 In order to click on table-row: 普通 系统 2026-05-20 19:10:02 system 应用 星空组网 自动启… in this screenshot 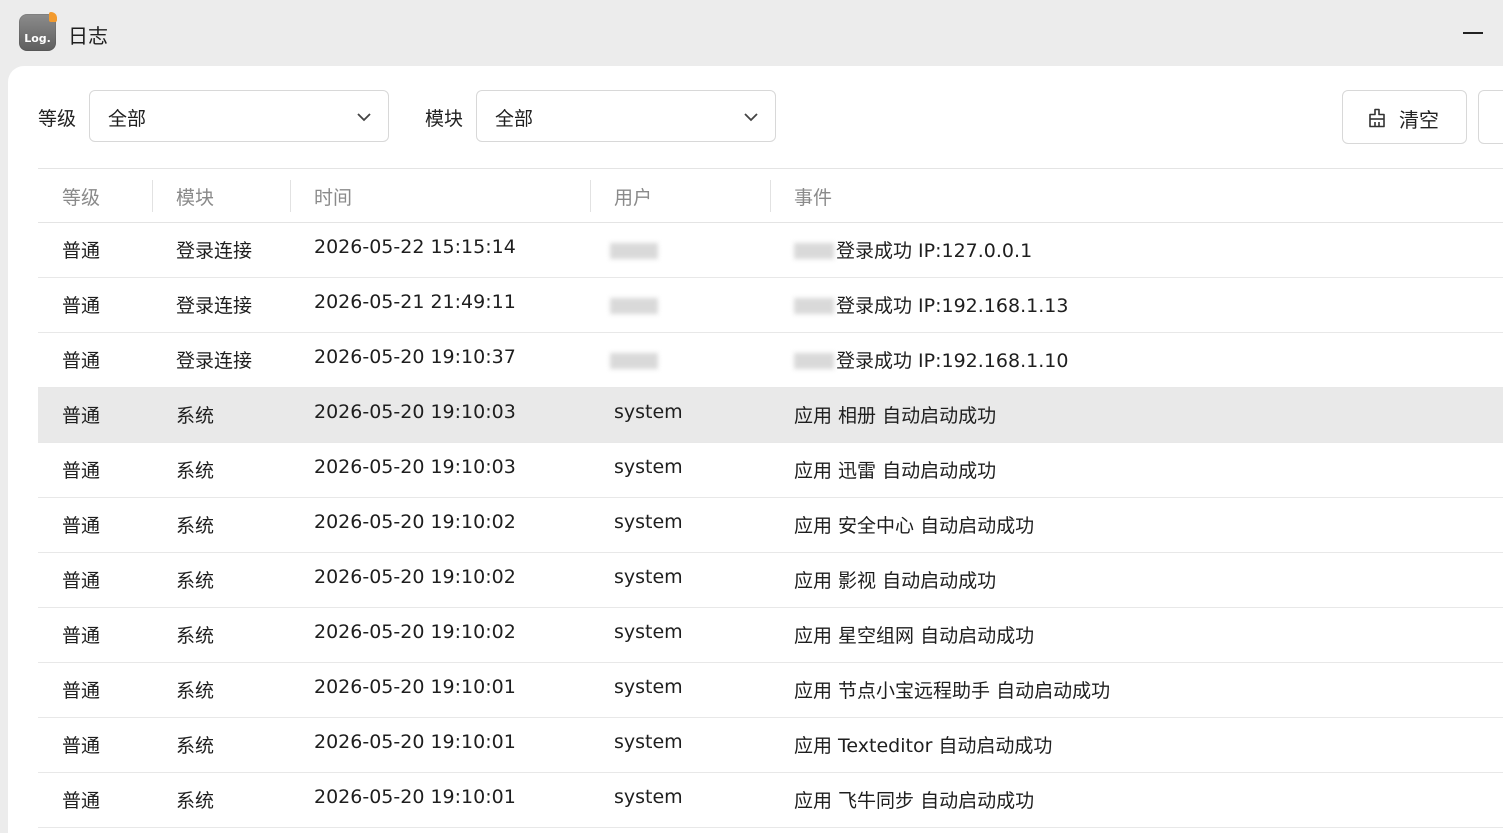, I will do `click(770, 635)`.